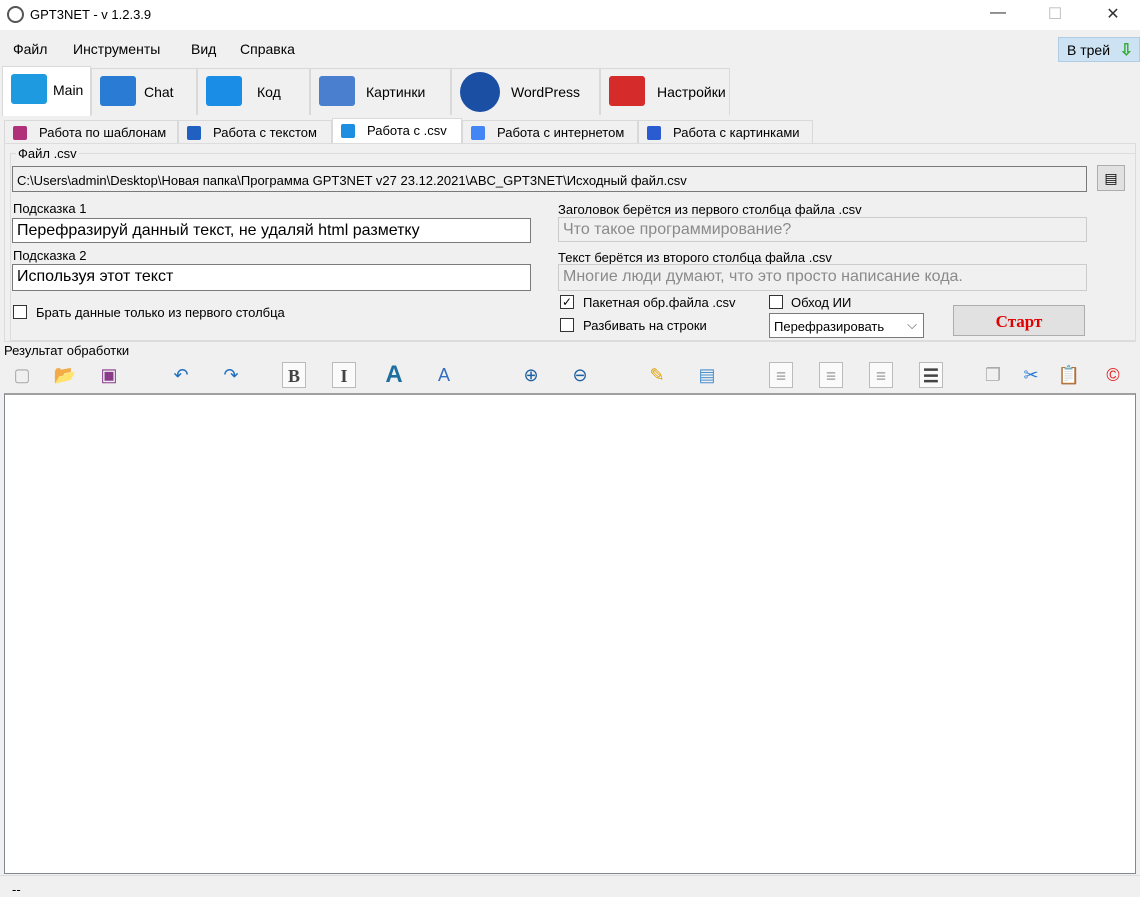 This screenshot has height=897, width=1140. Describe the element at coordinates (271, 277) in the screenshot. I see `hint2-input: Используя этот текст` at that location.